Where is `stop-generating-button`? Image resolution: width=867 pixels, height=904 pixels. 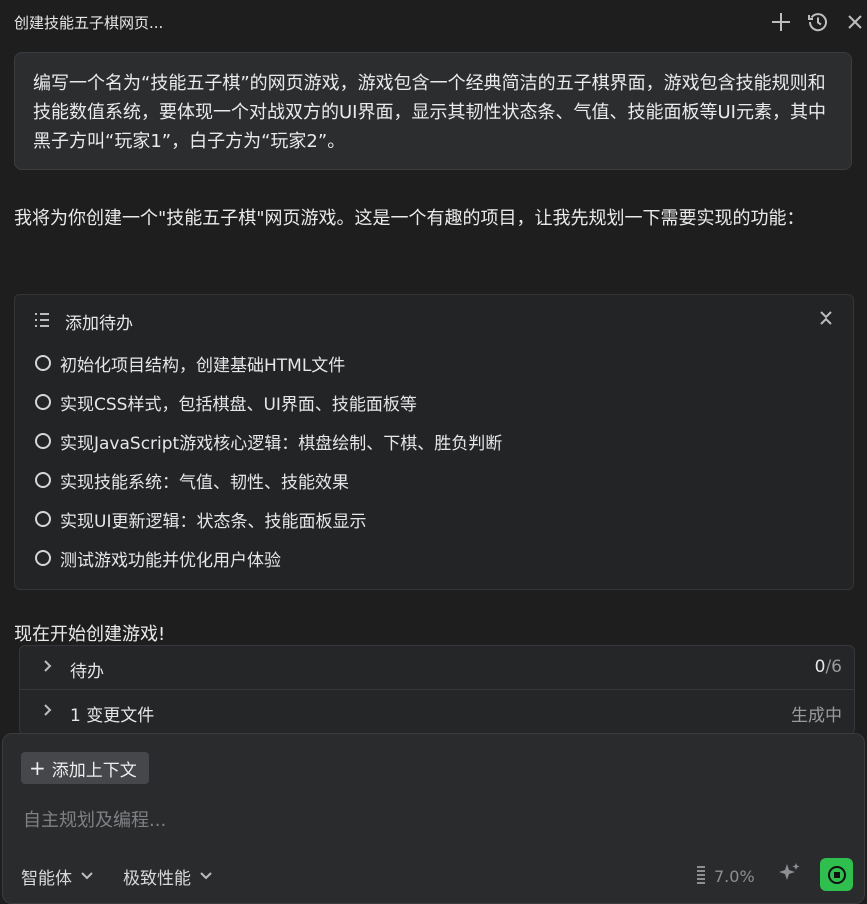
stop-generating-button is located at coordinates (836, 874).